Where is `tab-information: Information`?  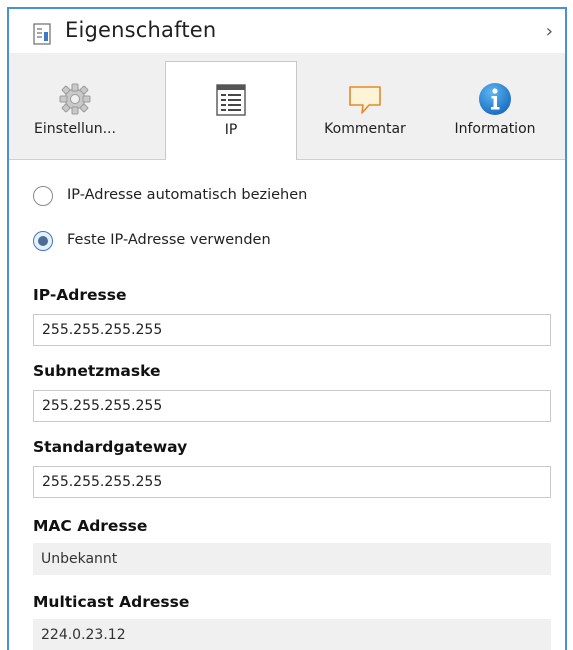 tab-information: Information is located at coordinates (495, 110).